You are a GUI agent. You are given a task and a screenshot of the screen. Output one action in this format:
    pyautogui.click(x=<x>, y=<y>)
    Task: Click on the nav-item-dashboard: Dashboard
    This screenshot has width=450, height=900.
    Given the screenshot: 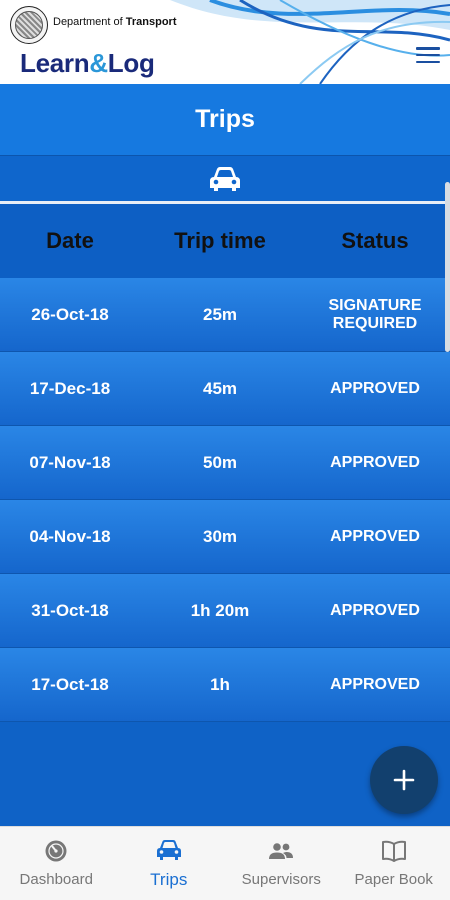 What is the action you would take?
    pyautogui.click(x=56, y=863)
    